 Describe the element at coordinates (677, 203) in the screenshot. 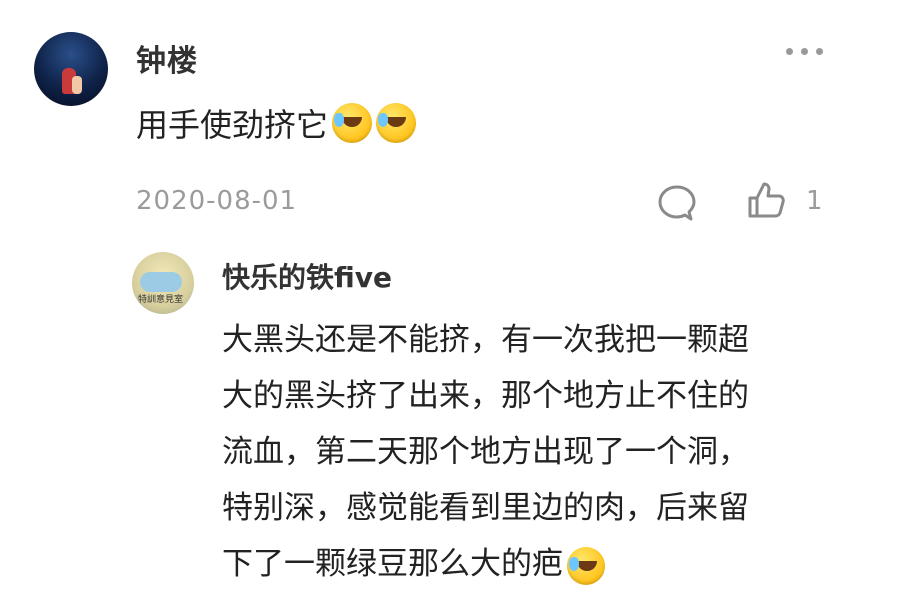

I see `comment-bubble-icon` at that location.